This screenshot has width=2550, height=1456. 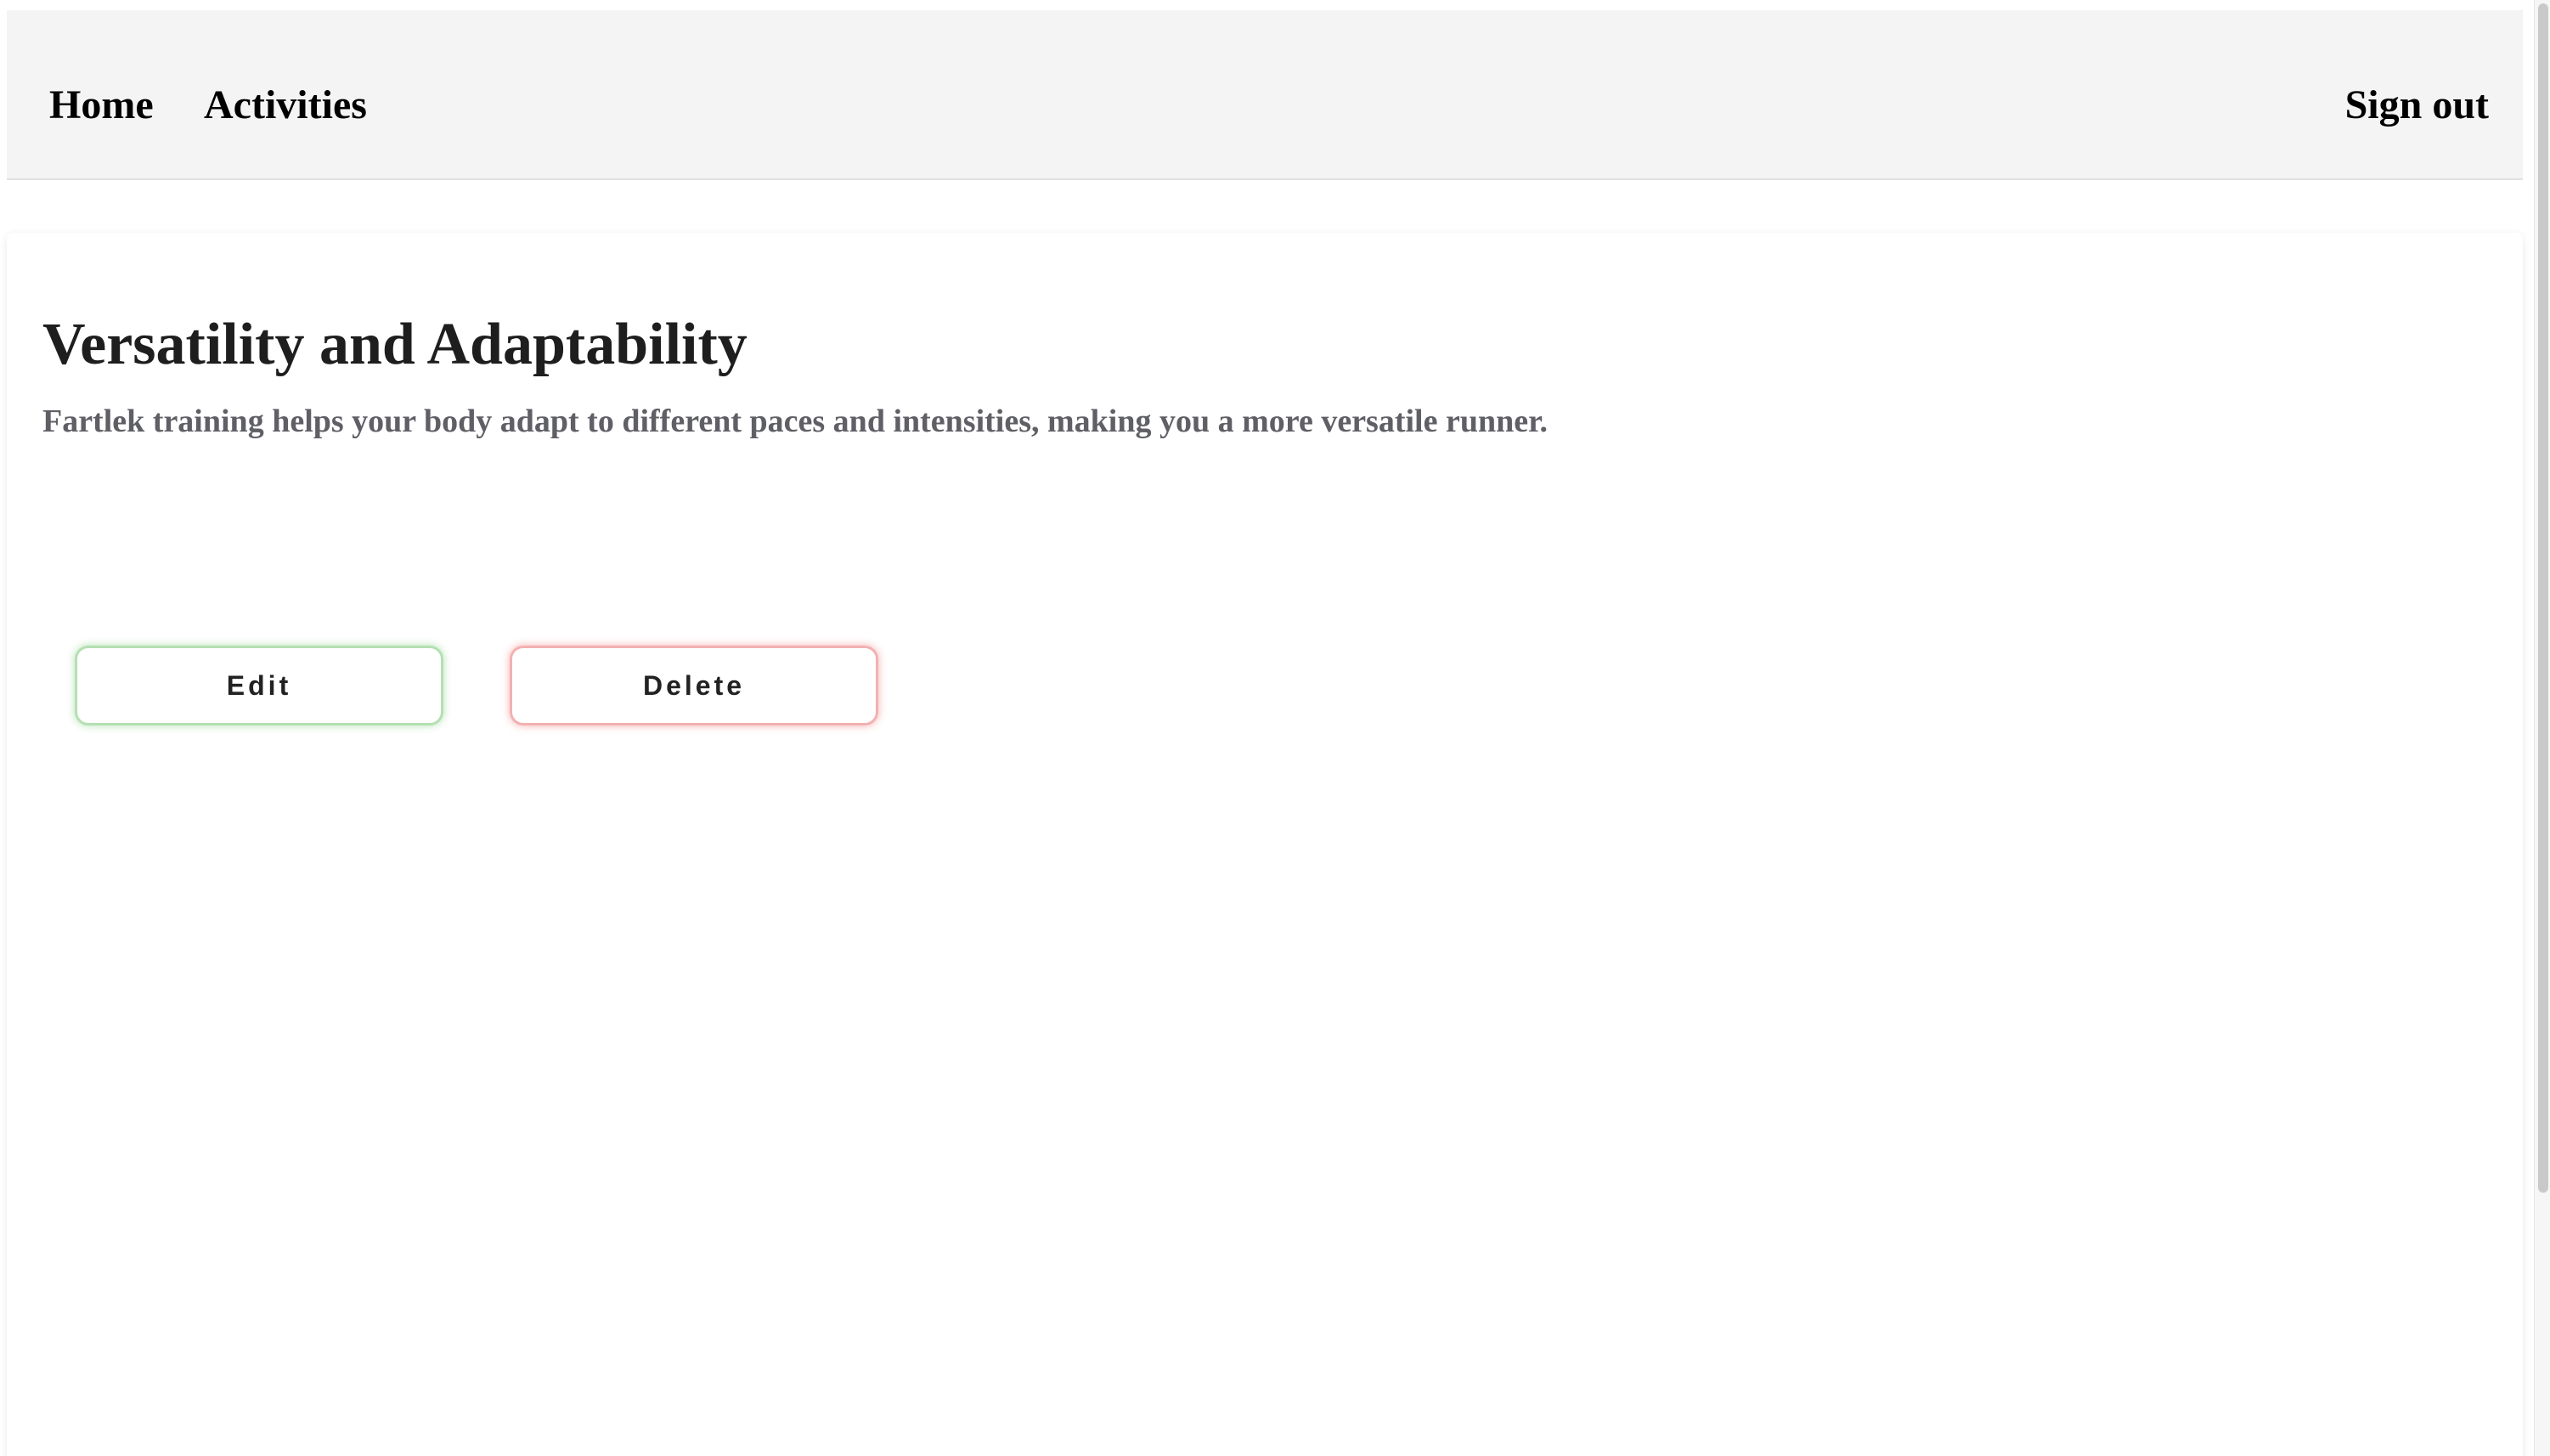 I want to click on top-navbar: Home Activities Sign out, so click(x=1265, y=95).